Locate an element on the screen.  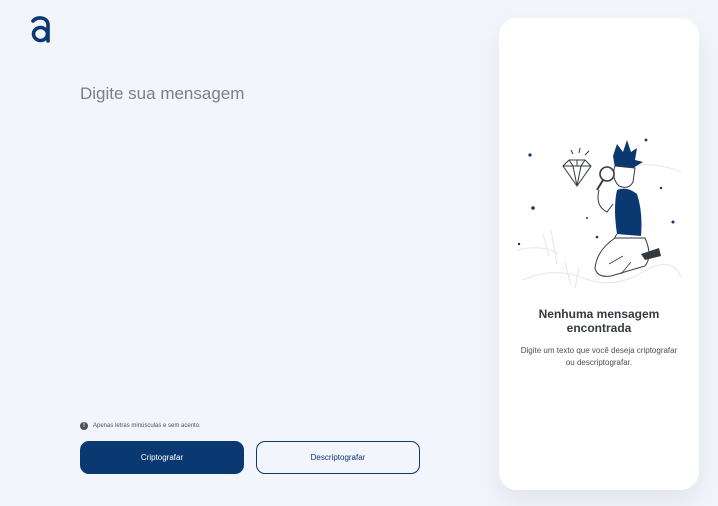
info-icon: ! is located at coordinates (84, 426).